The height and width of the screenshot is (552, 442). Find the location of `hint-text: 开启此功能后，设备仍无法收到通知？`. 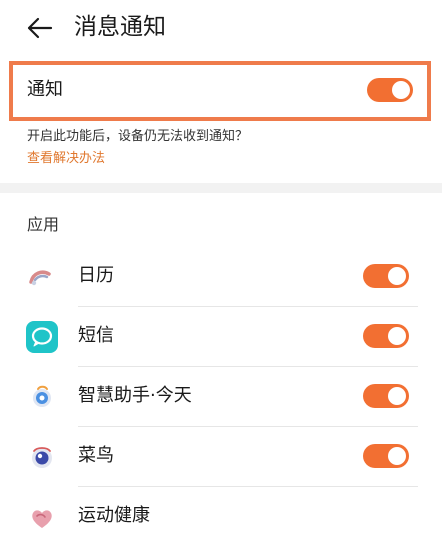

hint-text: 开启此功能后，设备仍无法收到通知？ is located at coordinates (138, 136).